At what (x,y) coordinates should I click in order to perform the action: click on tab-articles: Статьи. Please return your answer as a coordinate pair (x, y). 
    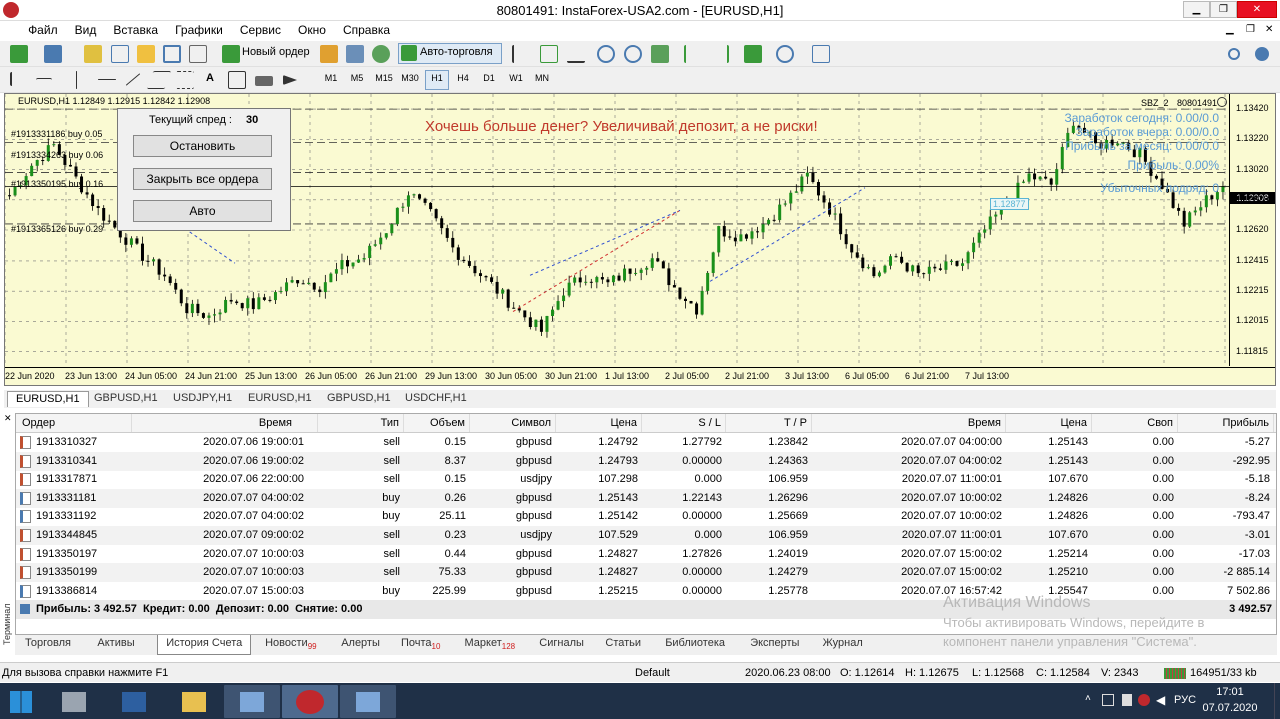
    Looking at the image, I should click on (623, 643).